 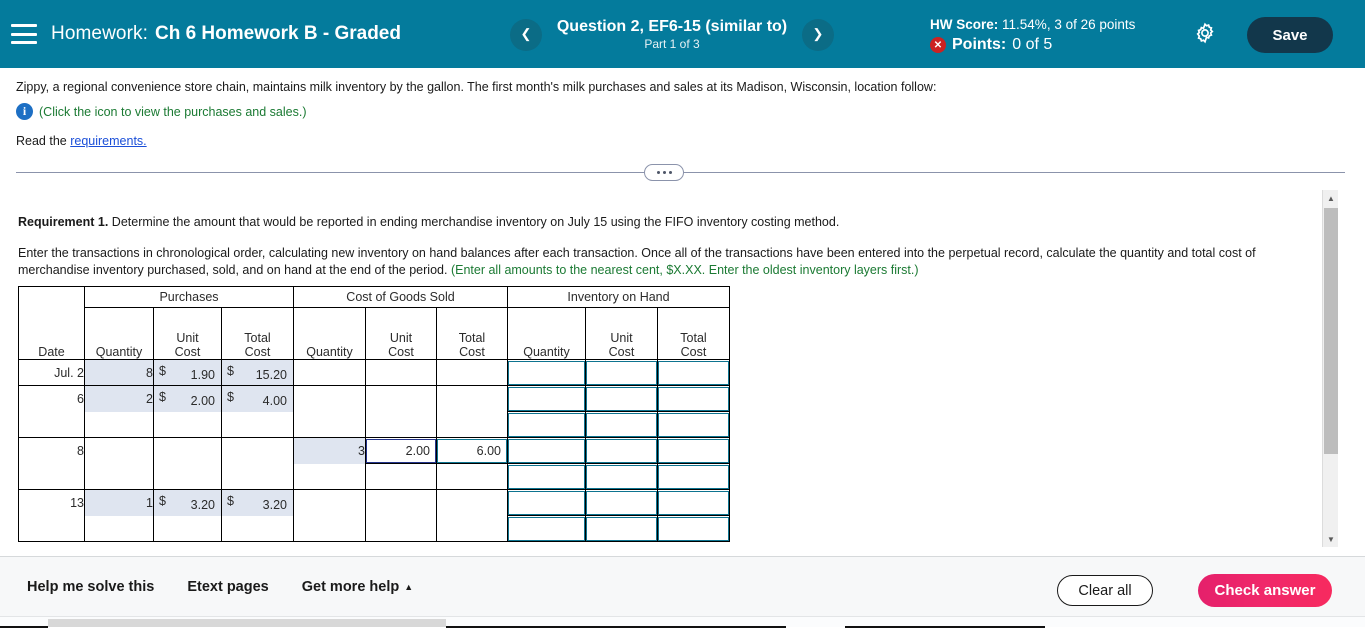 I want to click on get-more-help-link: Get more help ▲, so click(x=357, y=587).